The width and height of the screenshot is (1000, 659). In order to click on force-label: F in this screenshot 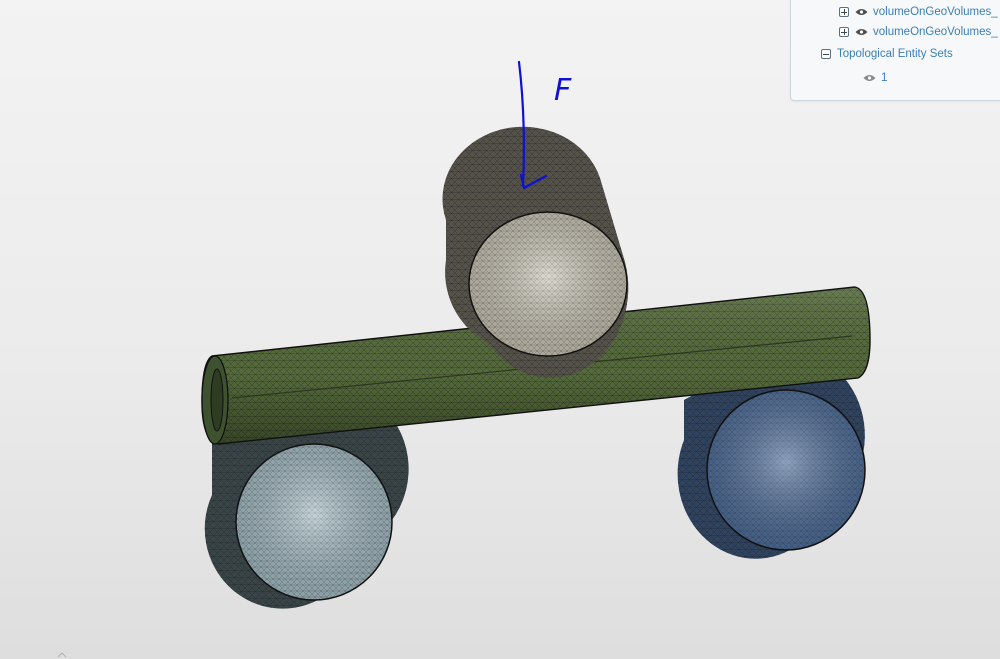, I will do `click(563, 90)`.